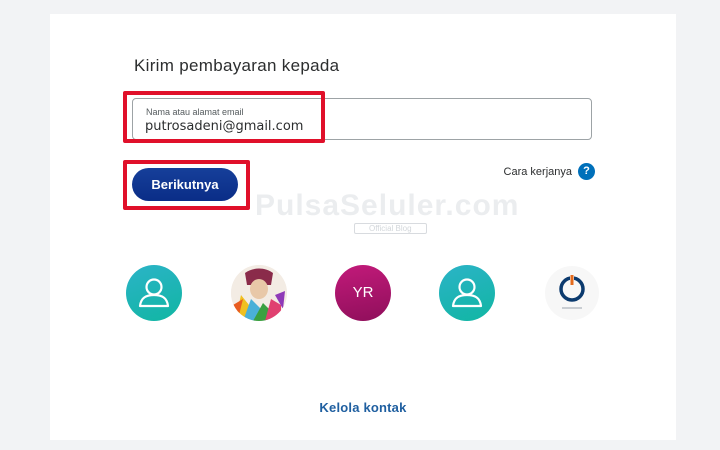 This screenshot has height=450, width=720. I want to click on contact-initials: YR, so click(363, 292).